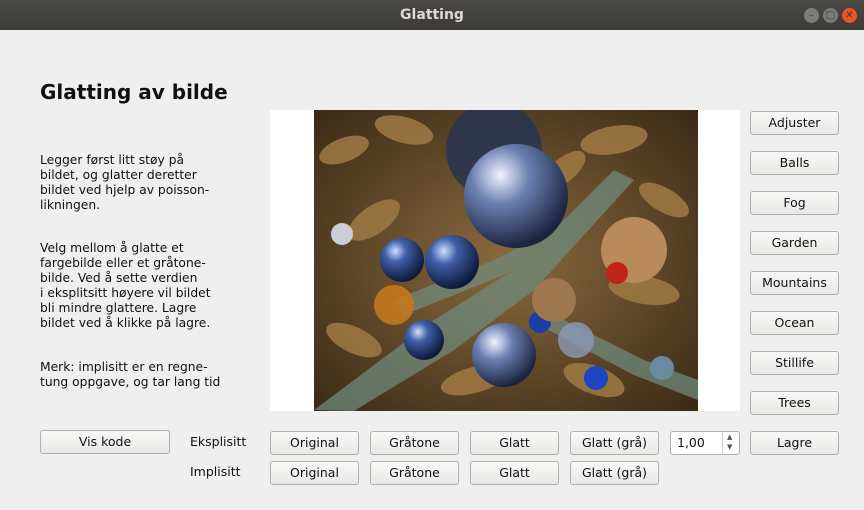 The width and height of the screenshot is (864, 510). Describe the element at coordinates (794, 123) in the screenshot. I see `adjuster-button: Adjuster` at that location.